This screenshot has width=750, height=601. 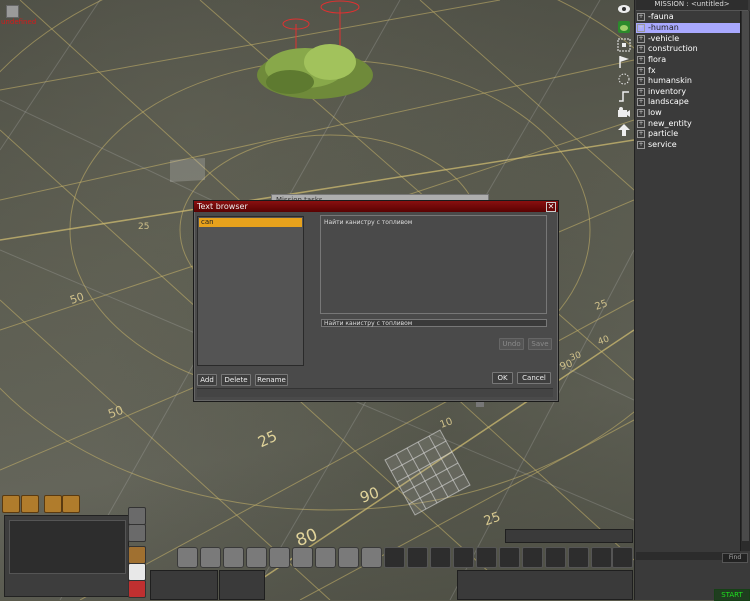 I want to click on knife-icon, so click(x=256, y=557).